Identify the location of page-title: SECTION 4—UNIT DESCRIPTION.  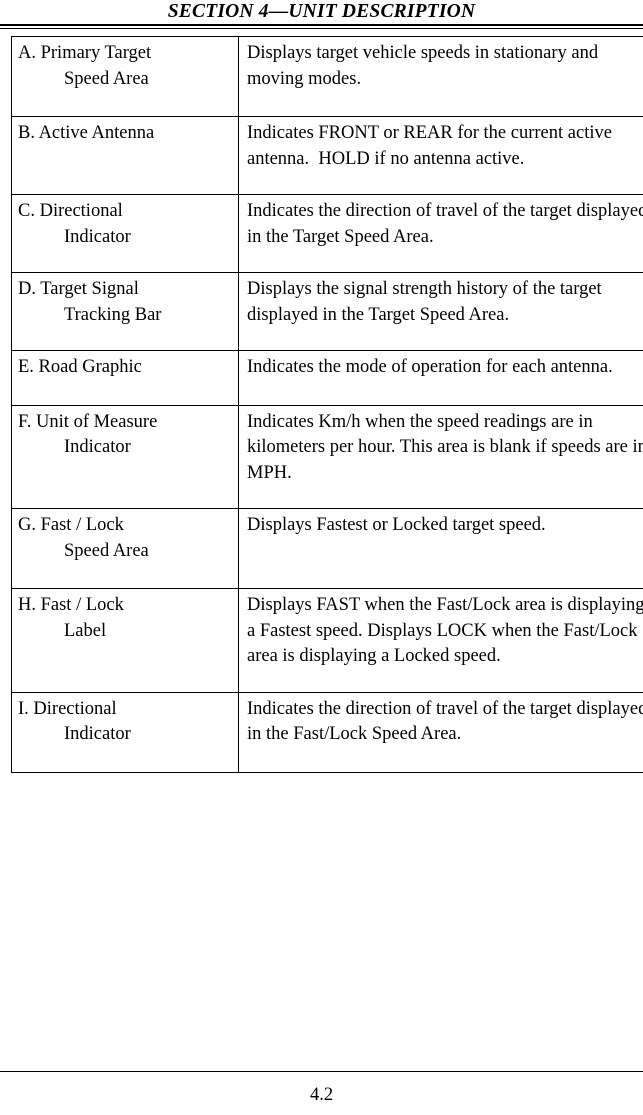
(321, 11).